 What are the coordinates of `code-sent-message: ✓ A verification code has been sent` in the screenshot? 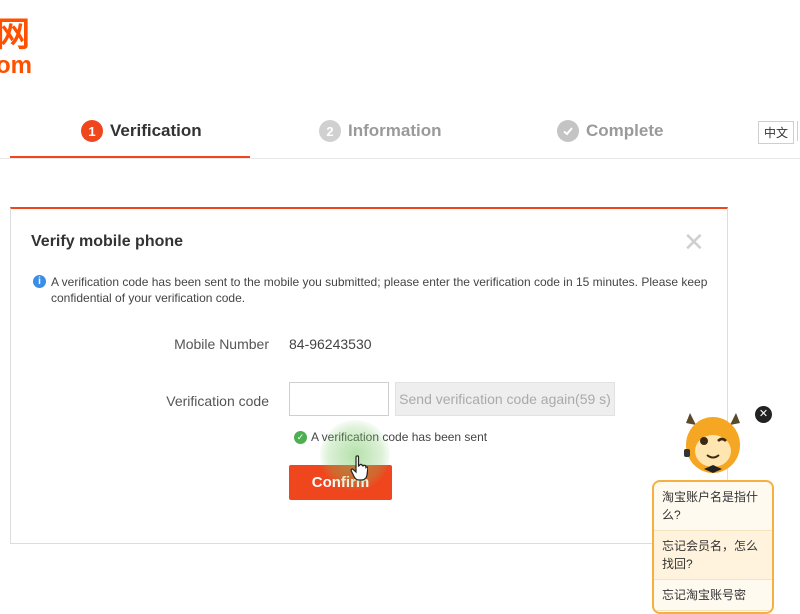 It's located at (390, 437).